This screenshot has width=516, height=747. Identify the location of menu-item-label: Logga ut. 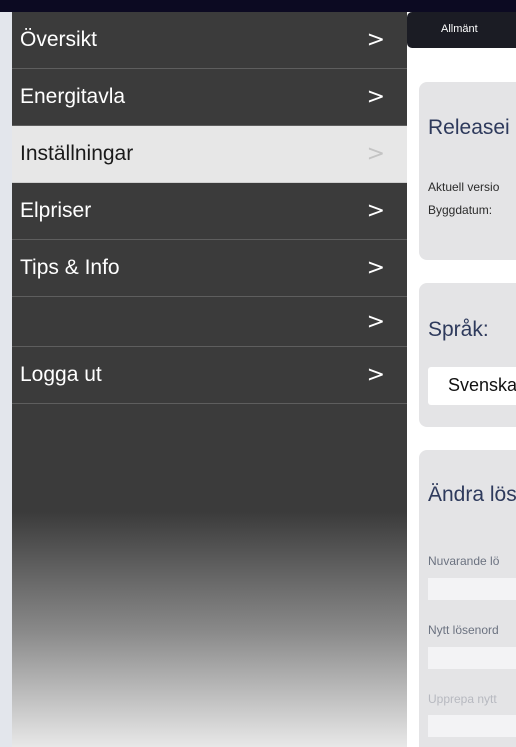
(61, 374).